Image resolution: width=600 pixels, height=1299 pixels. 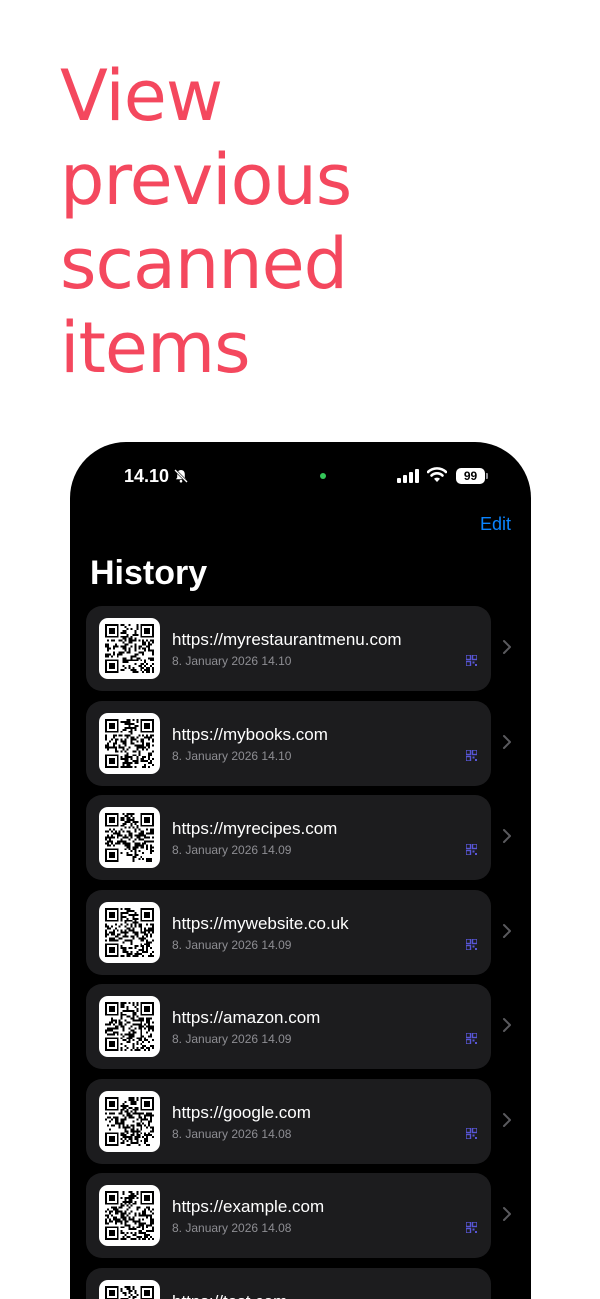 What do you see at coordinates (246, 1017) in the screenshot?
I see `history-url: https://amazon.com` at bounding box center [246, 1017].